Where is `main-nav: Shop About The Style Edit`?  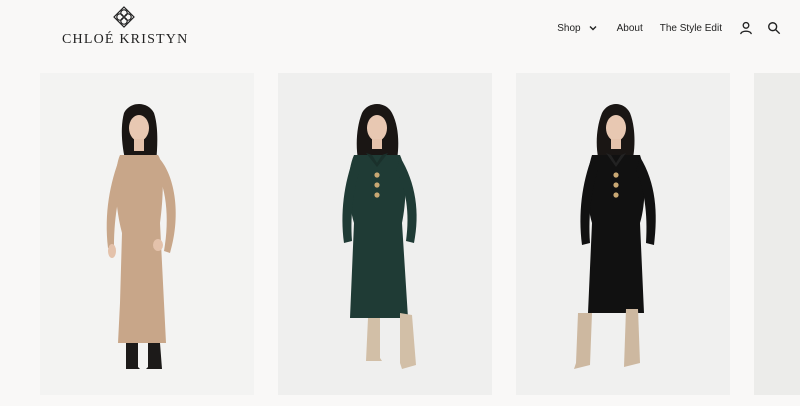 main-nav: Shop About The Style Edit is located at coordinates (669, 28).